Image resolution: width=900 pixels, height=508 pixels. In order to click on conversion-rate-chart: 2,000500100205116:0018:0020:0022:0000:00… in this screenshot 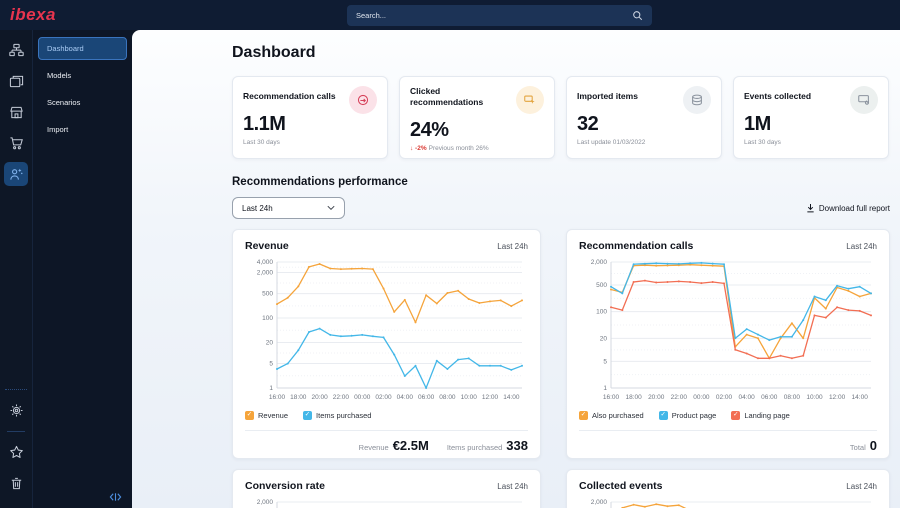, I will do `click(386, 501)`.